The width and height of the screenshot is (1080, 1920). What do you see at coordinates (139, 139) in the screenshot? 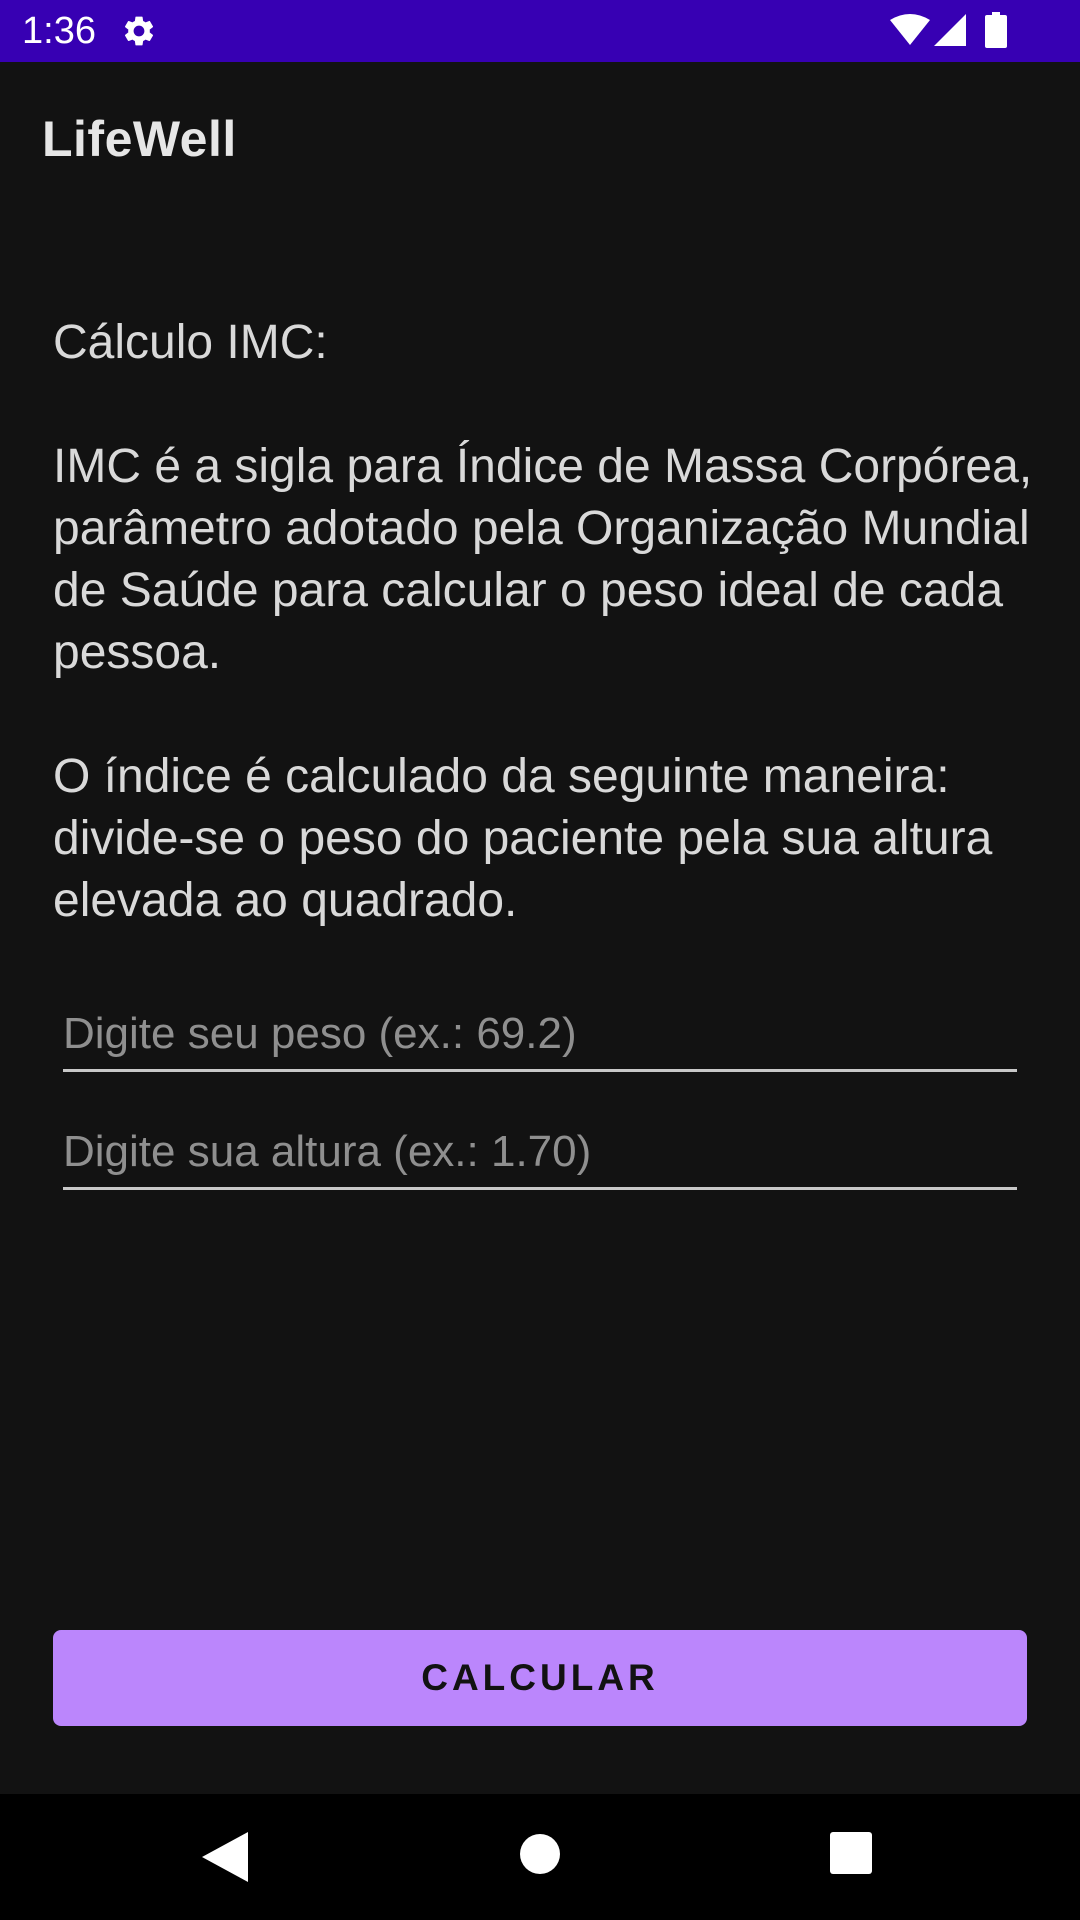
I see `app-title: LifeWell` at bounding box center [139, 139].